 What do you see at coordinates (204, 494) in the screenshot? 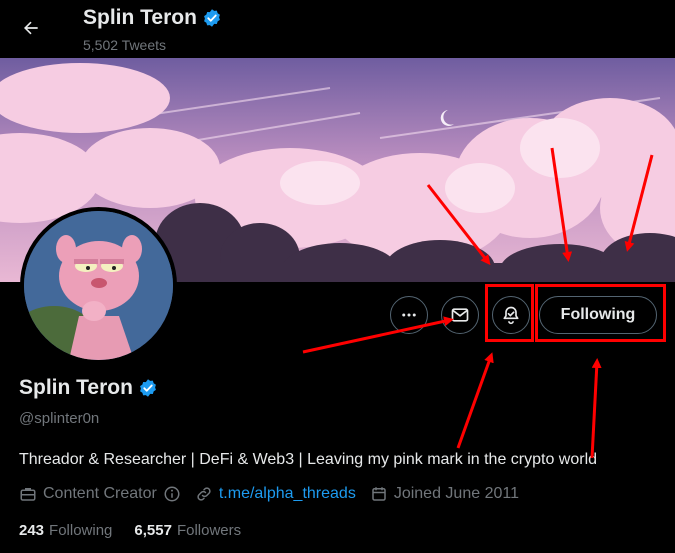
I see `link-icon` at bounding box center [204, 494].